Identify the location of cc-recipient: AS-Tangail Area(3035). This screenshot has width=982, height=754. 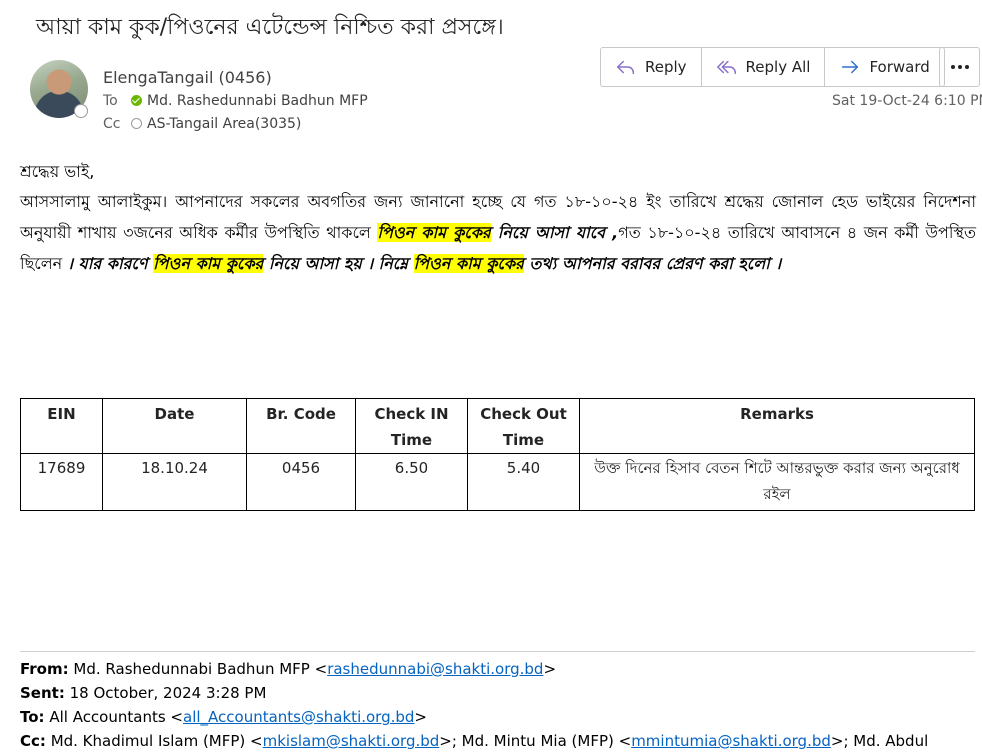
(224, 124).